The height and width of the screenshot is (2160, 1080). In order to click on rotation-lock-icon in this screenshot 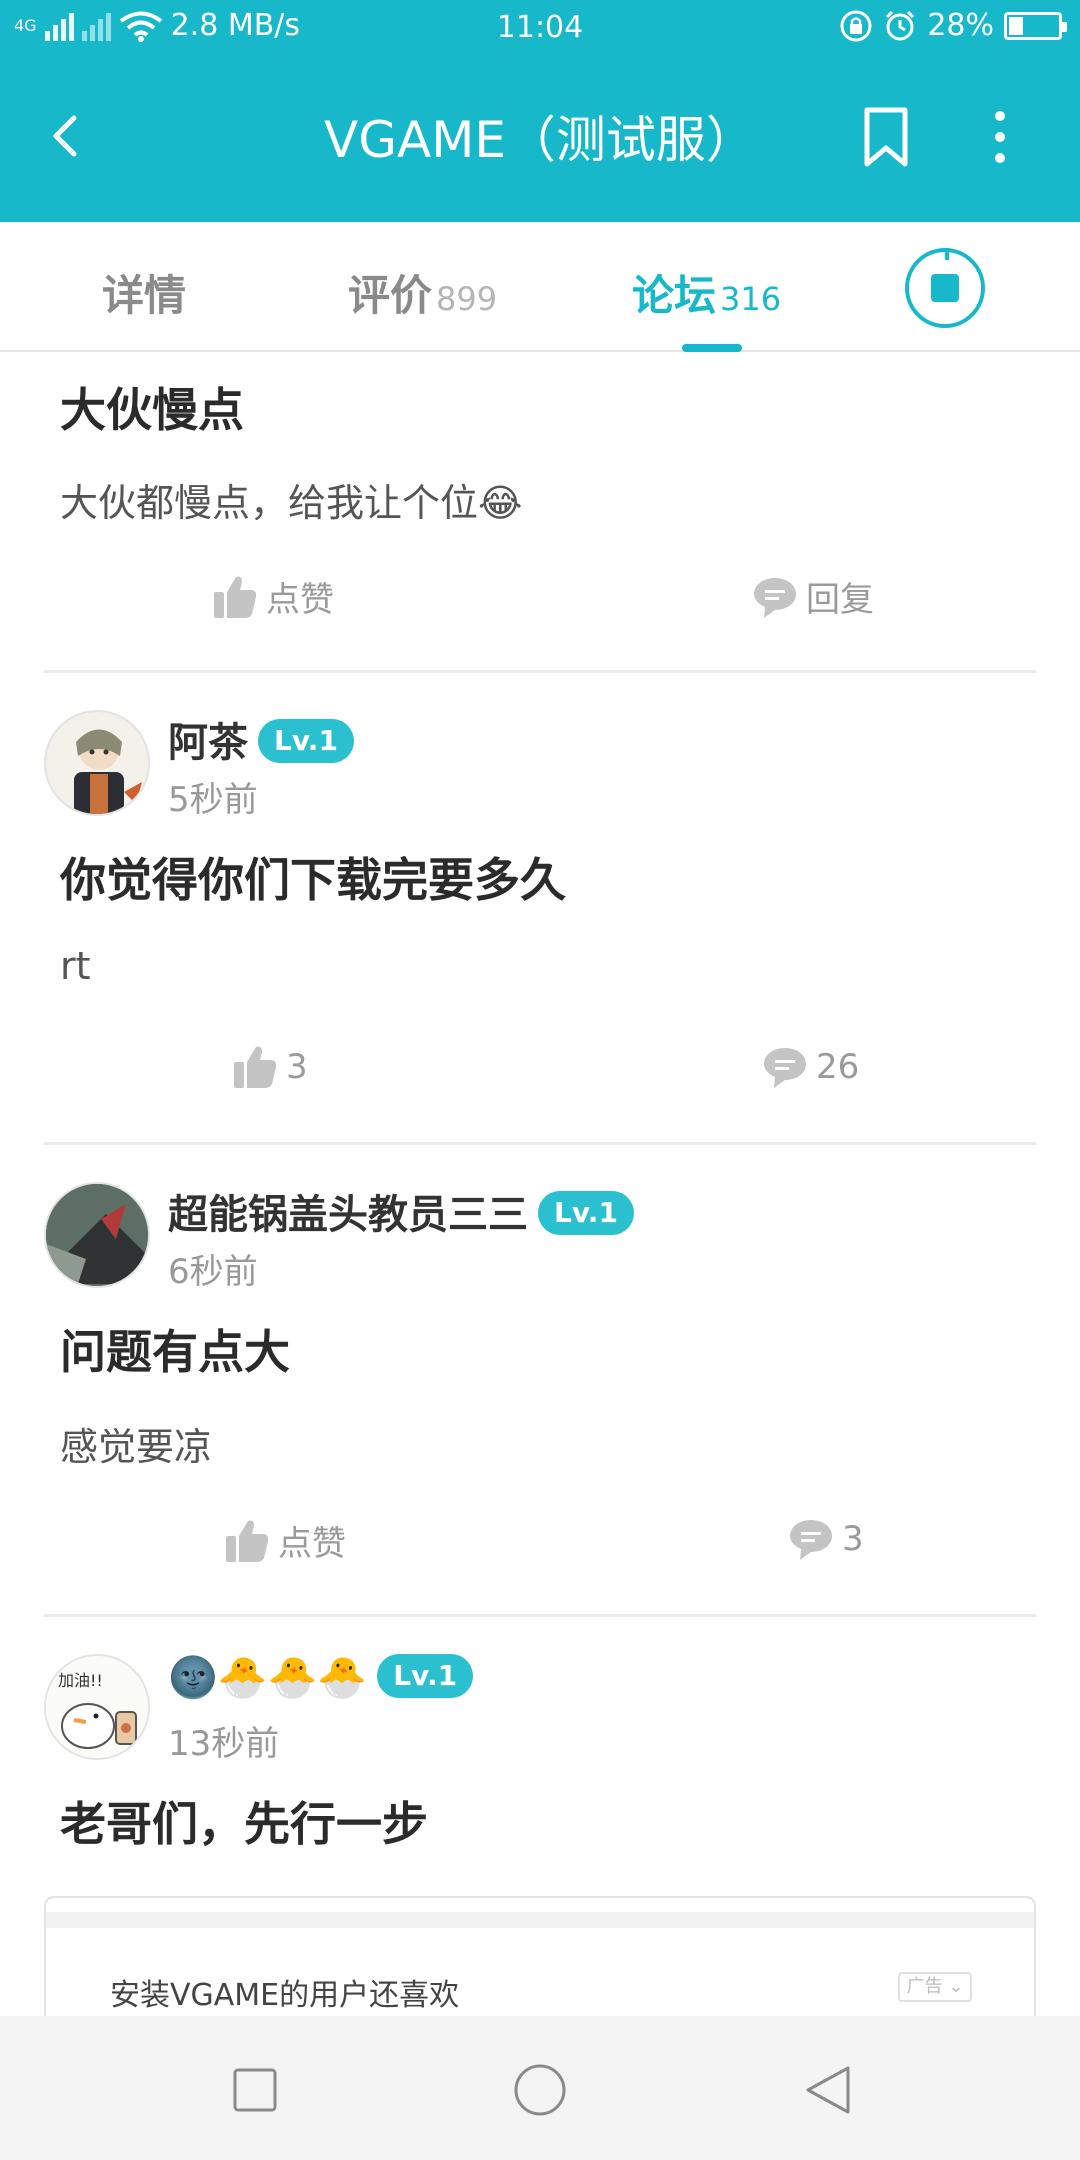, I will do `click(856, 25)`.